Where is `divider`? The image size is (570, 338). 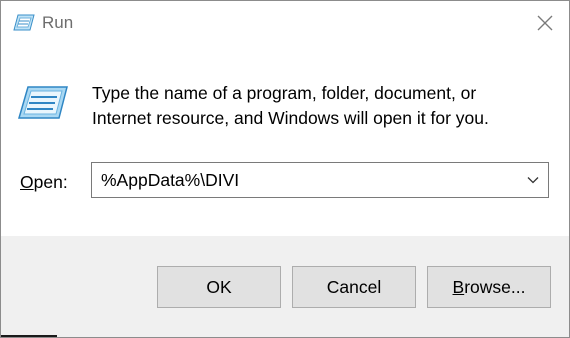
divider is located at coordinates (29, 336).